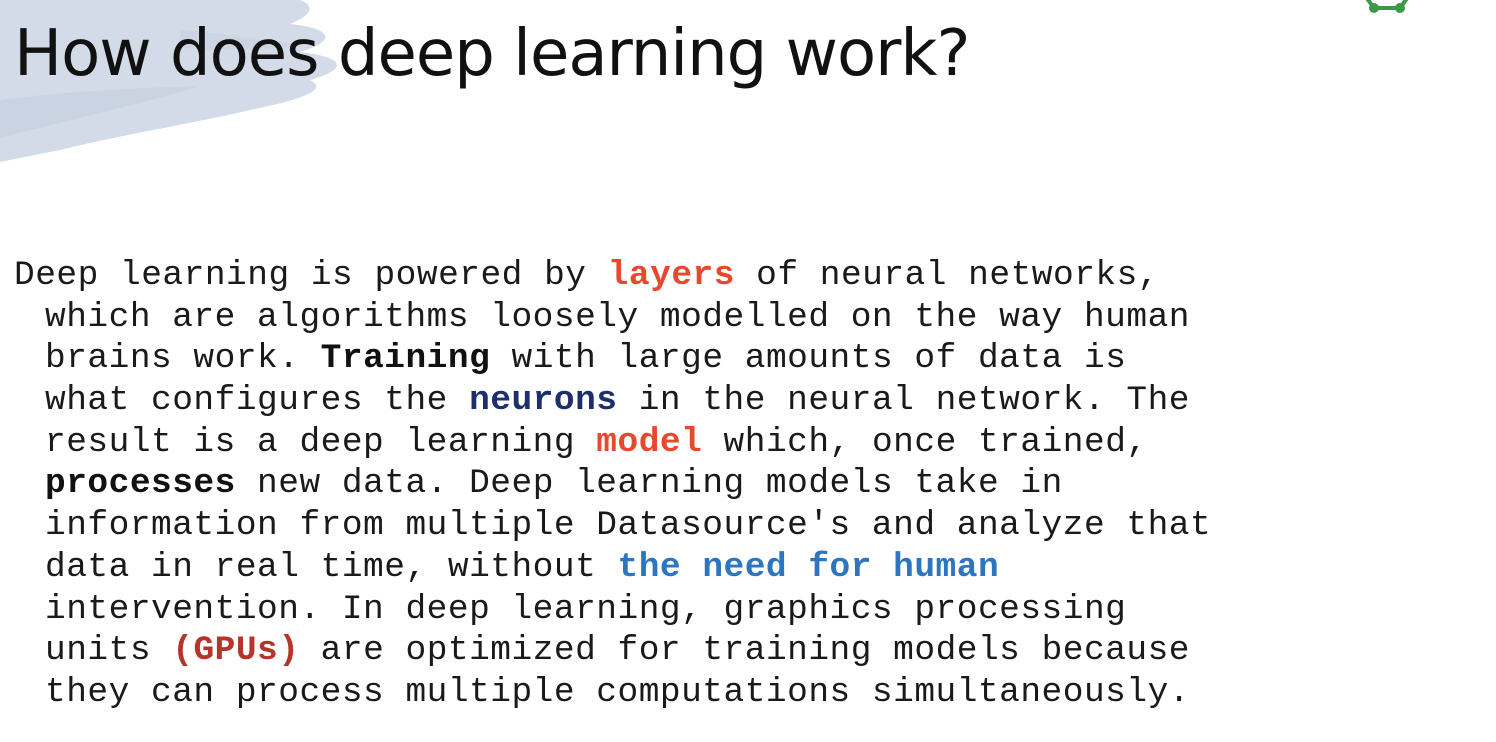 The image size is (1496, 742). What do you see at coordinates (925, 442) in the screenshot?
I see `paragraph-text: which, once trained,` at bounding box center [925, 442].